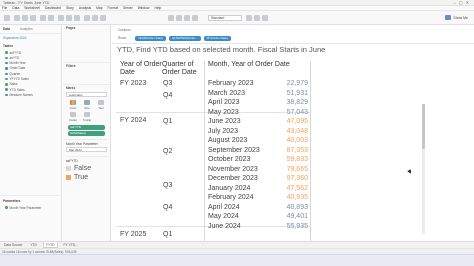  I want to click on new-datasource-icon, so click(43, 18).